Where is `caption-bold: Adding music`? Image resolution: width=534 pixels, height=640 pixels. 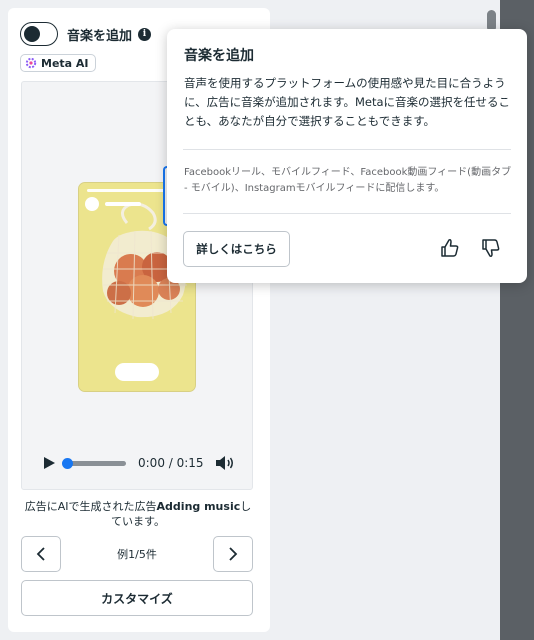
caption-bold: Adding music is located at coordinates (198, 506).